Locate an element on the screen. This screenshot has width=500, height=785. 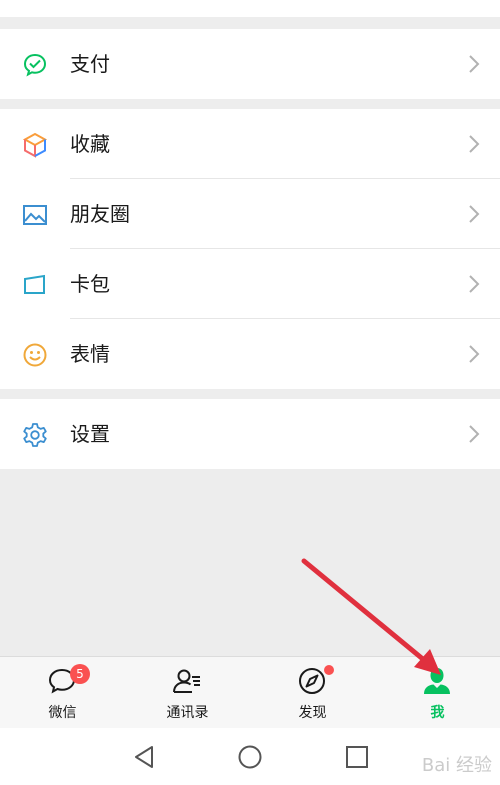
menu-item-label: 设置 is located at coordinates (90, 434).